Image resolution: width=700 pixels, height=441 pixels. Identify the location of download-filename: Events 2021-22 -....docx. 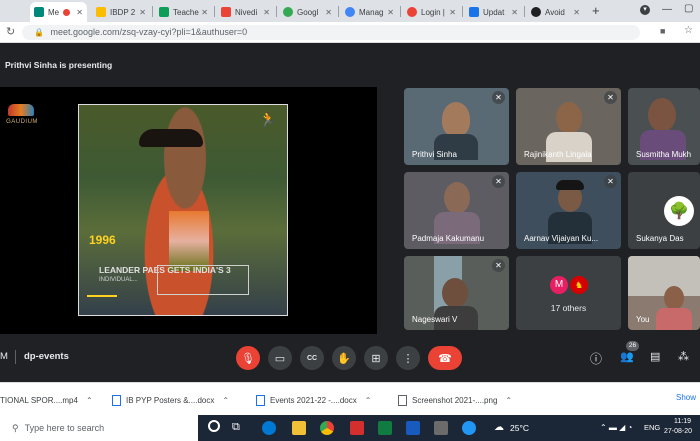
(313, 400).